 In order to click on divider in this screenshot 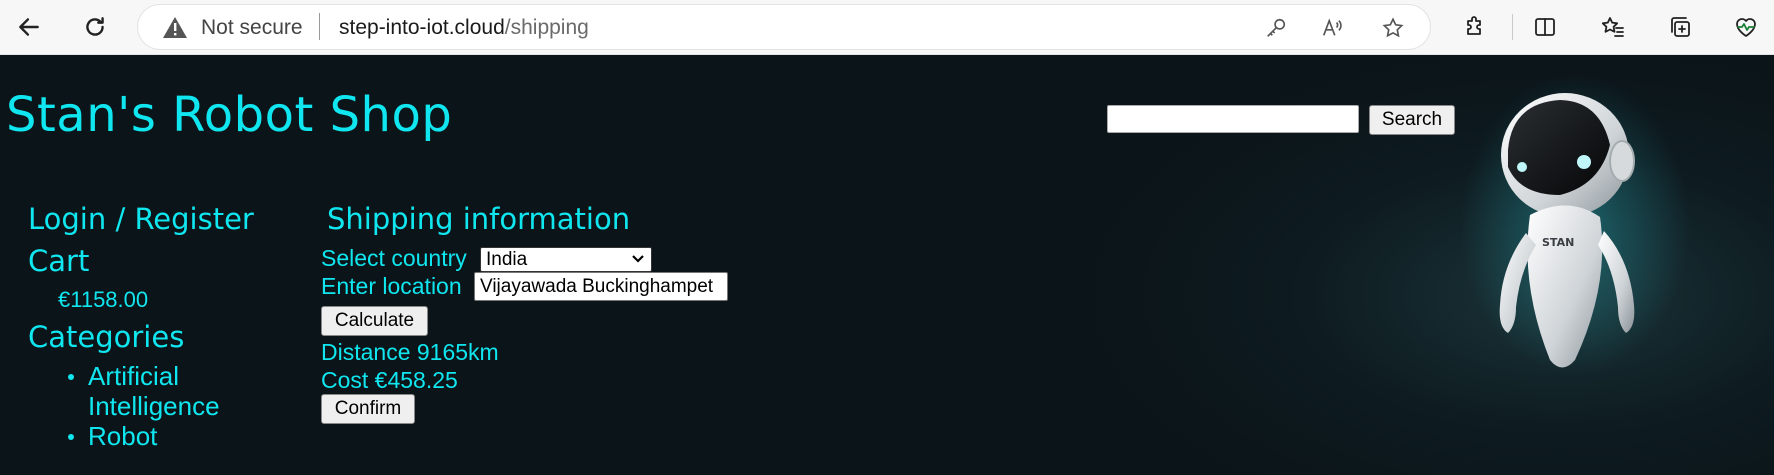, I will do `click(319, 26)`.